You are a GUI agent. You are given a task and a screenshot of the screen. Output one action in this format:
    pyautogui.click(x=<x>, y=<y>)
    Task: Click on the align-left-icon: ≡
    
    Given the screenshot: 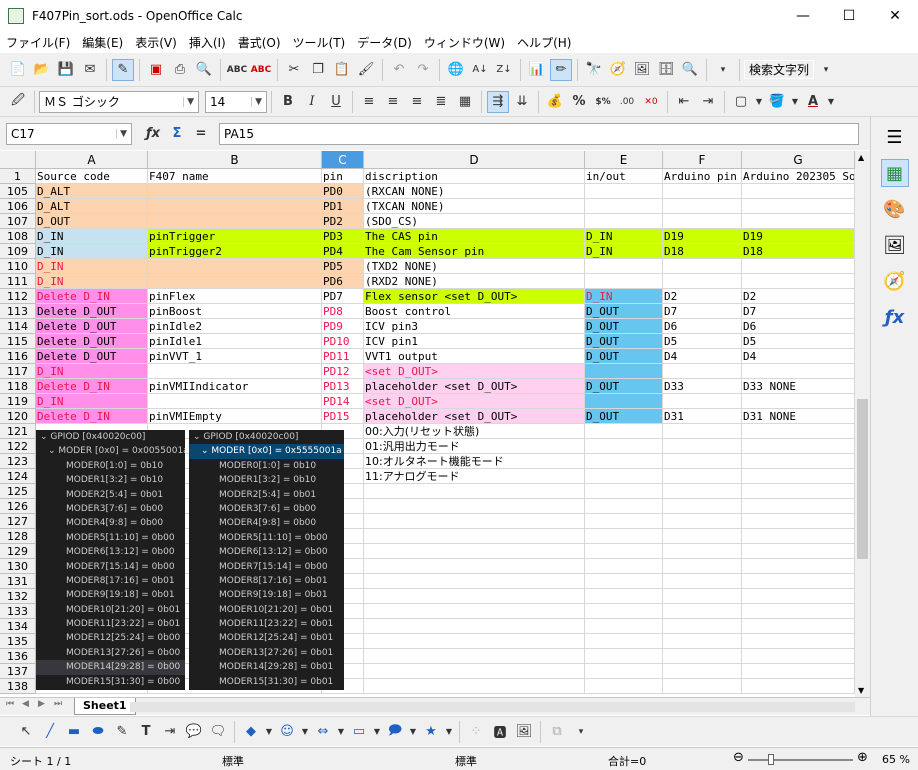 What is the action you would take?
    pyautogui.click(x=369, y=102)
    